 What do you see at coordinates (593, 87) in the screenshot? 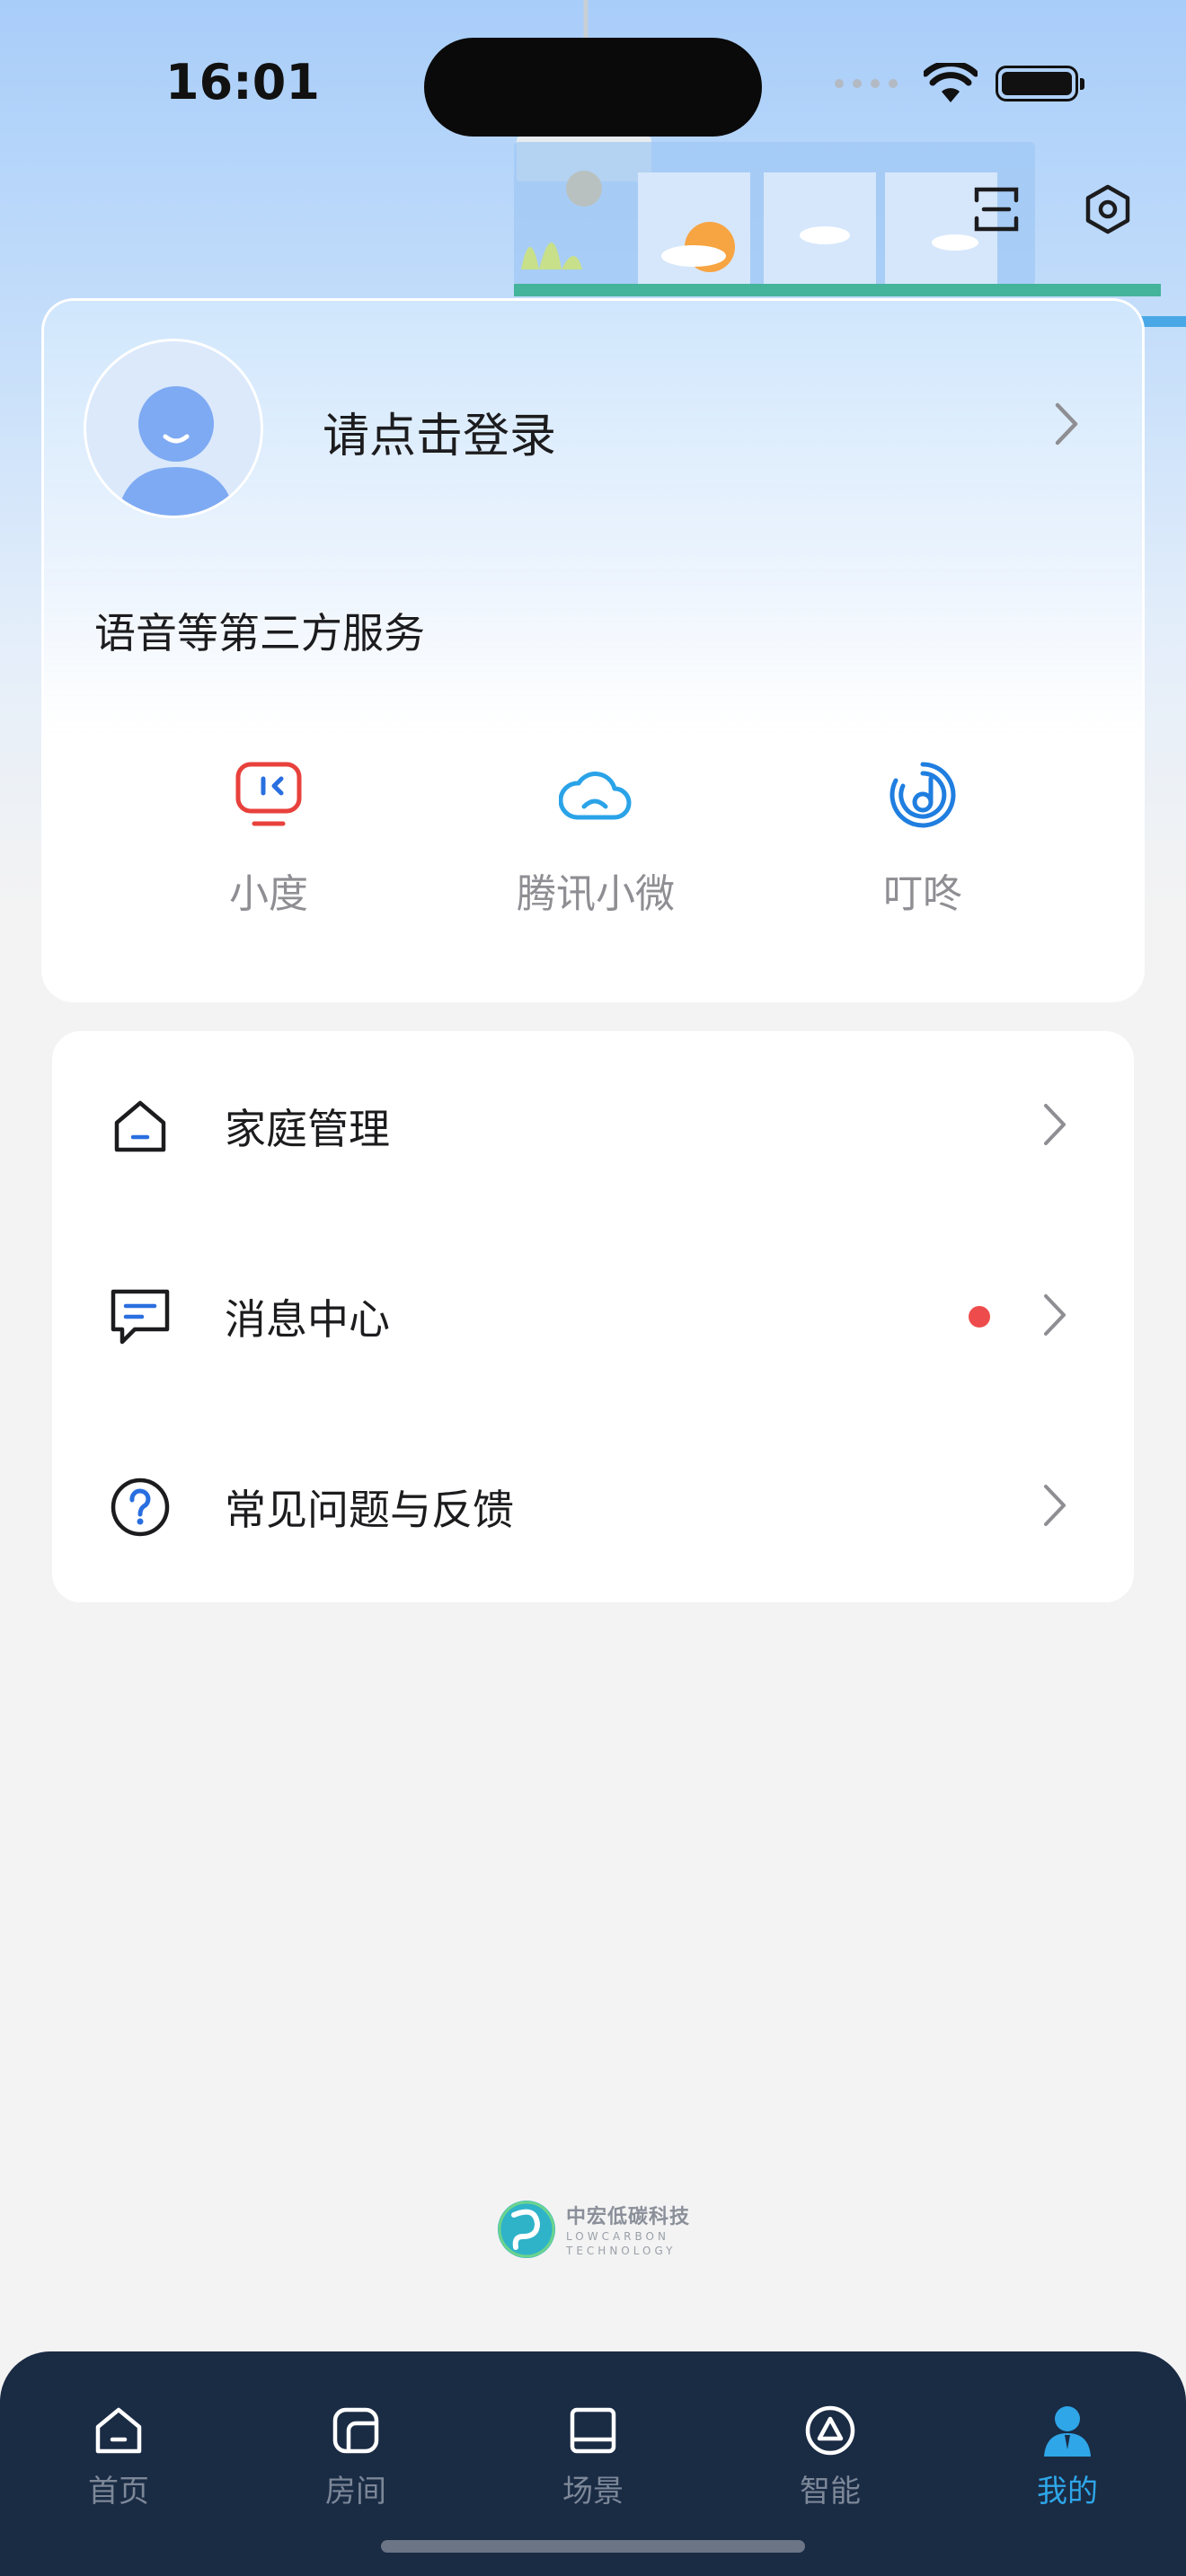
I see `dynamic-island` at bounding box center [593, 87].